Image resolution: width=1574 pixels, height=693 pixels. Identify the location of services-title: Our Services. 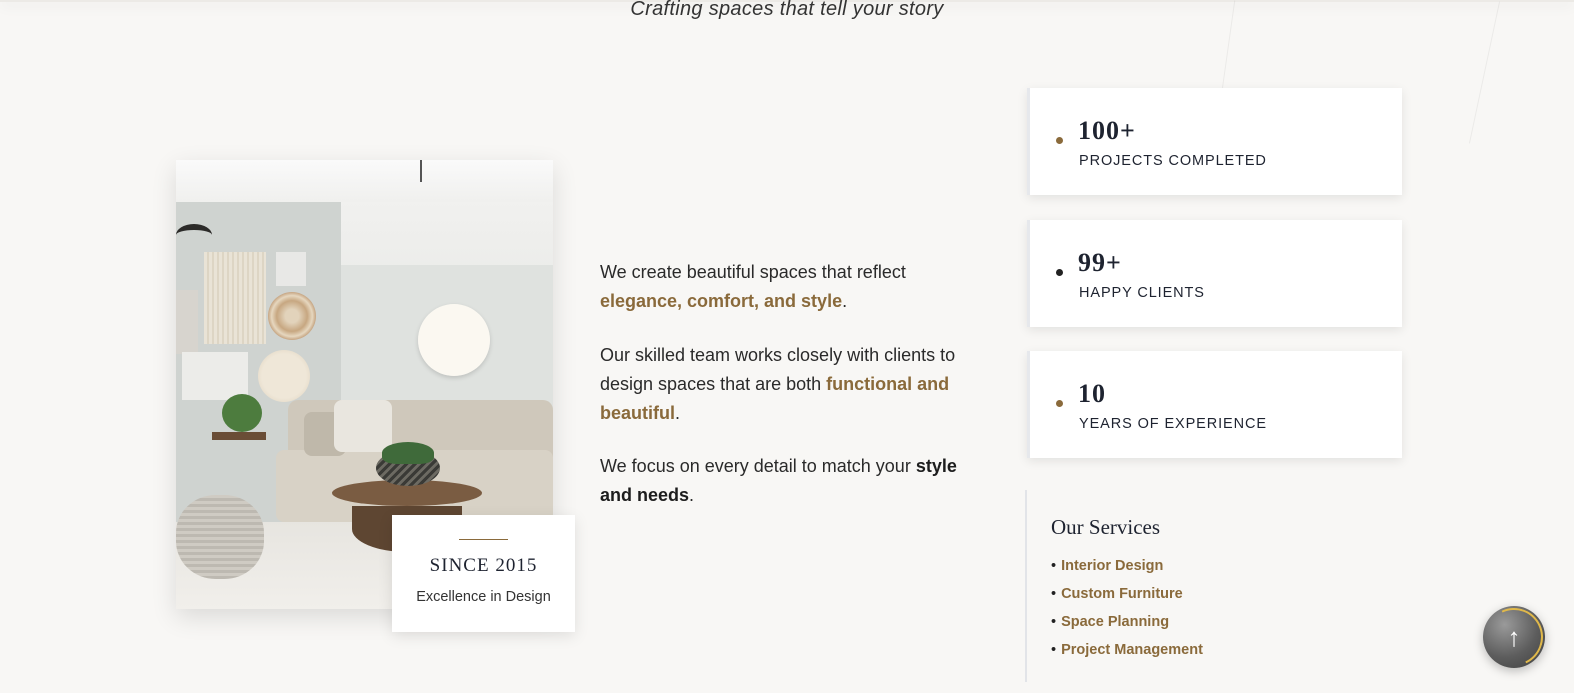
(1106, 527).